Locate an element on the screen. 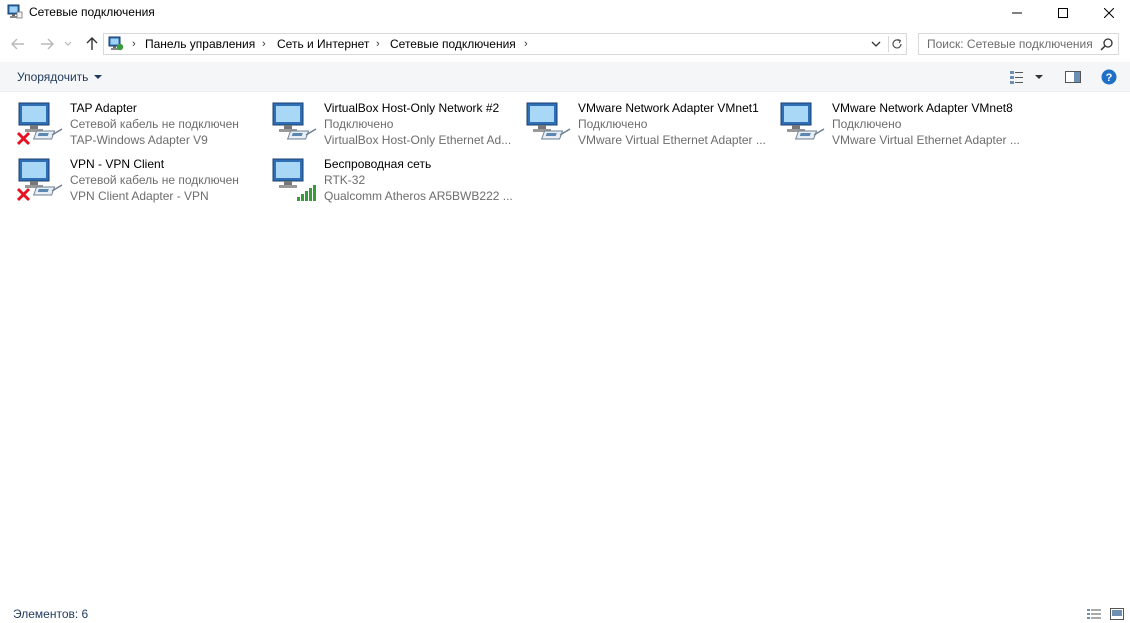 This screenshot has width=1130, height=623. search-icon is located at coordinates (1106, 44).